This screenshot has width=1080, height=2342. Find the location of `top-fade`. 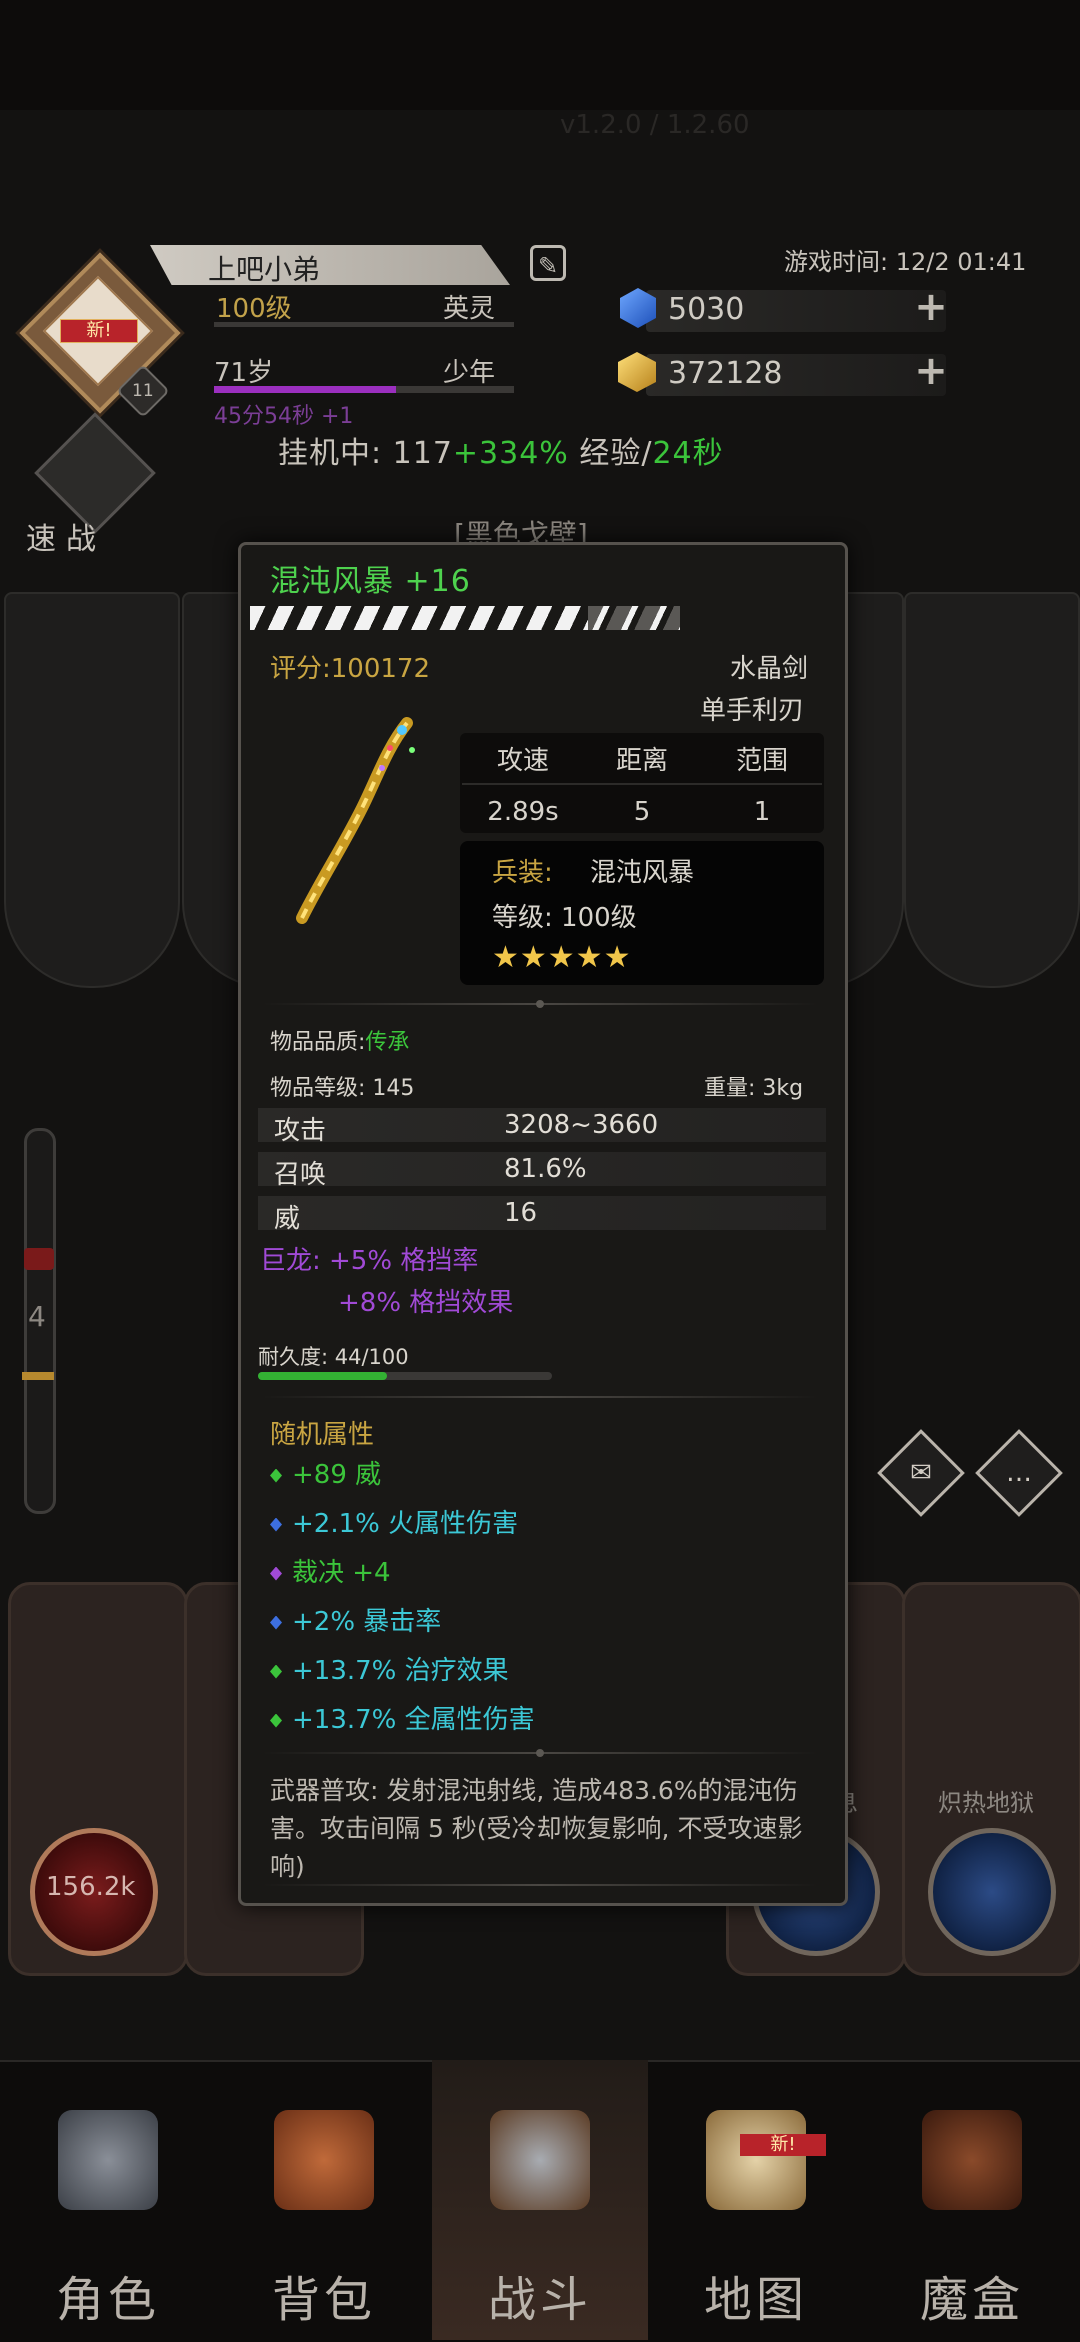

top-fade is located at coordinates (540, 55).